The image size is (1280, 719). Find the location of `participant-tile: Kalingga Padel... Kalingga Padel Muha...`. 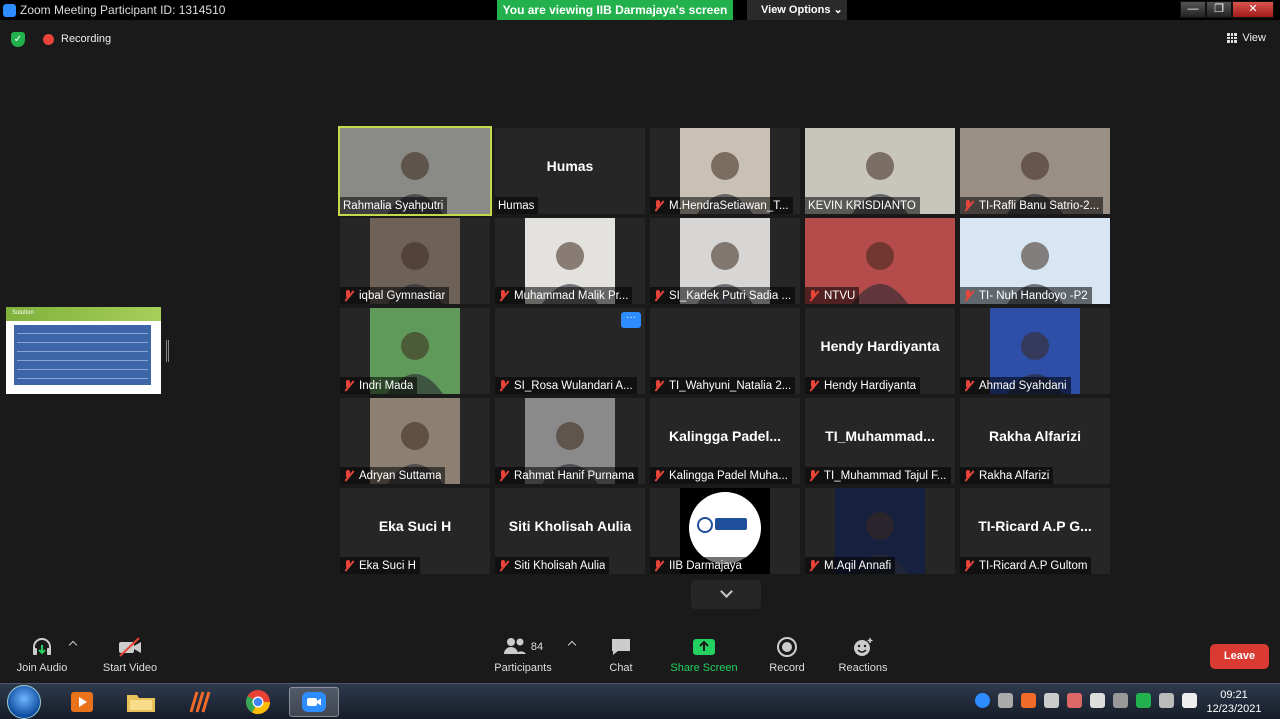

participant-tile: Kalingga Padel... Kalingga Padel Muha... is located at coordinates (725, 441).